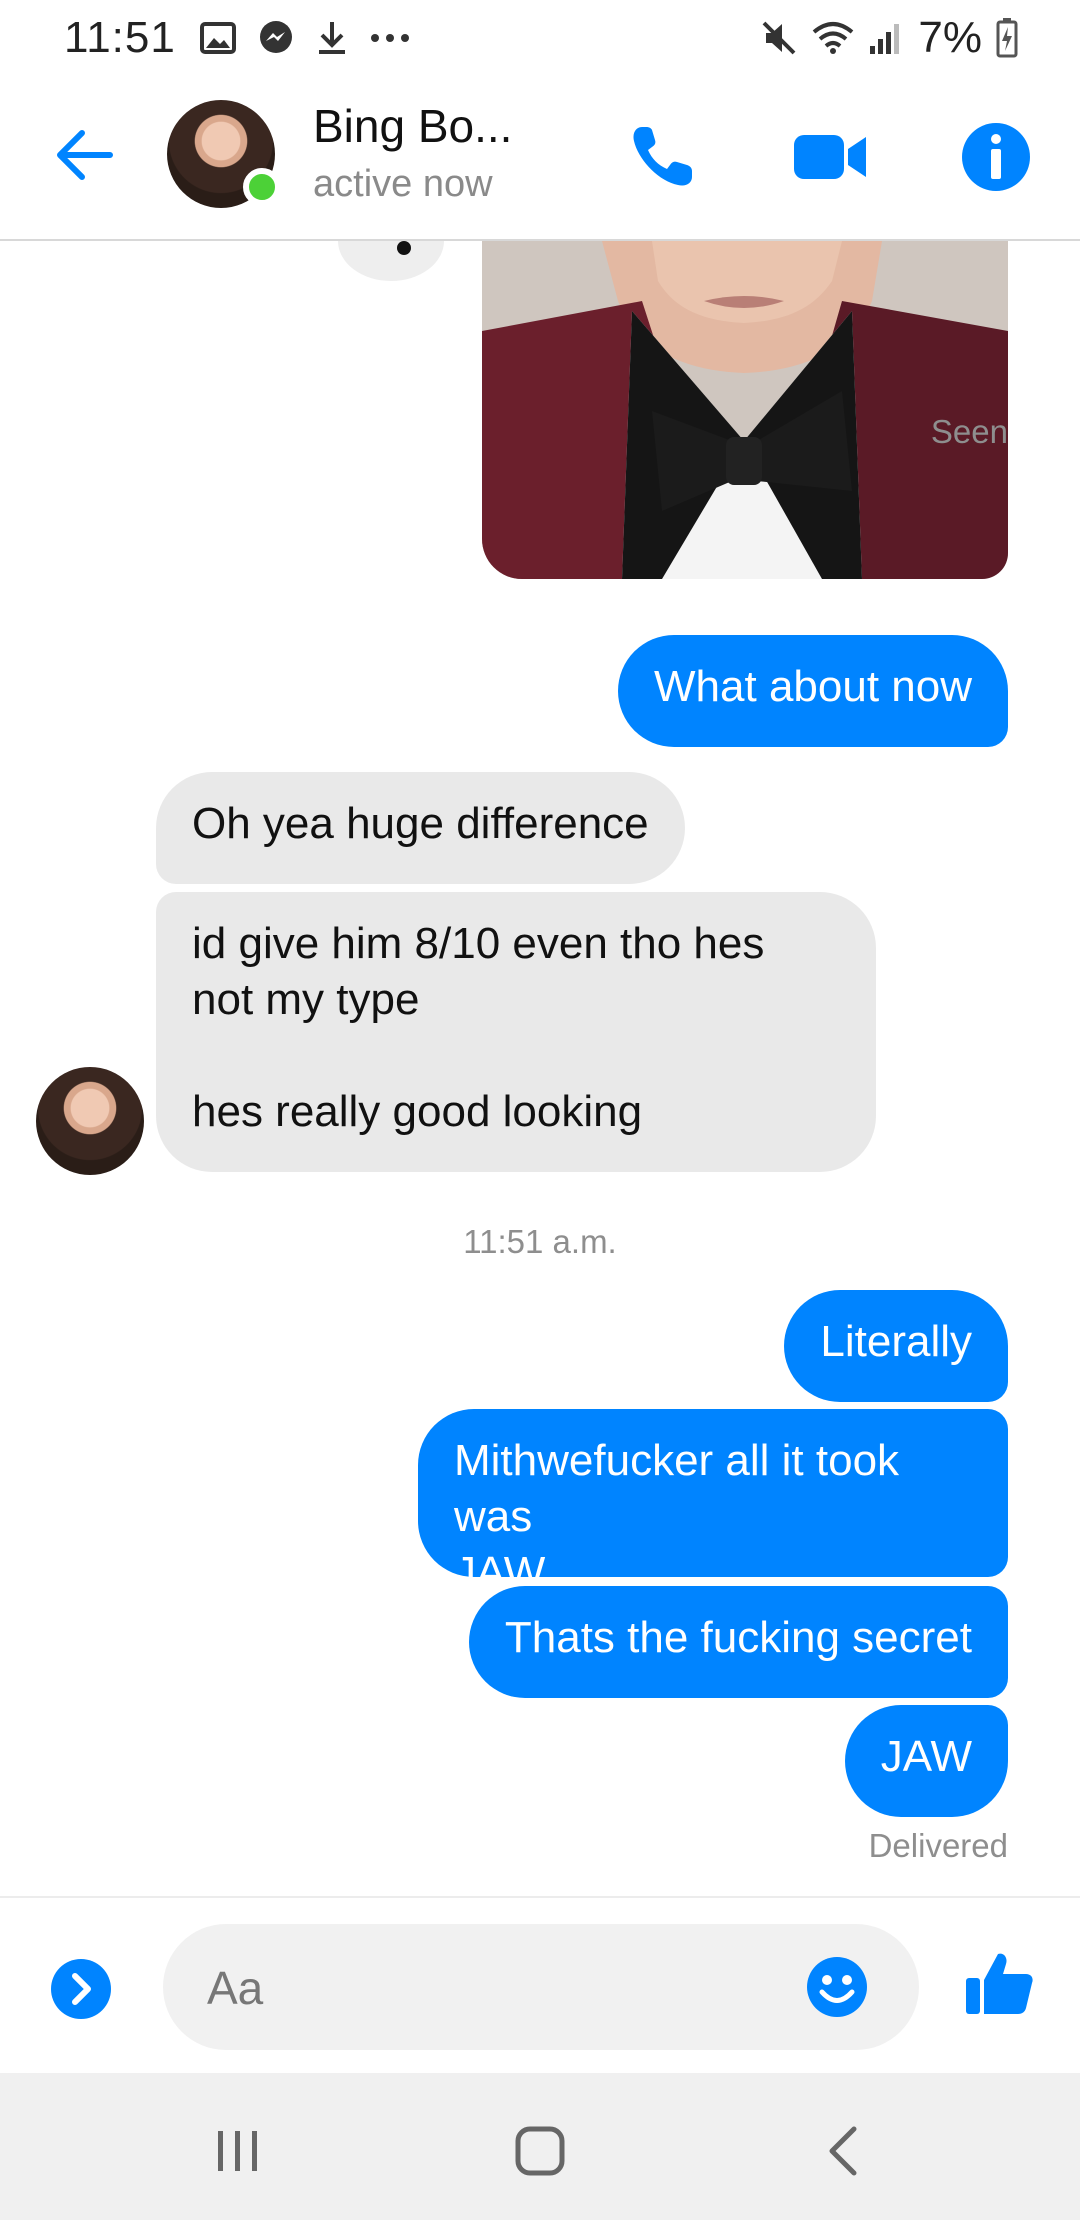  I want to click on notification-icons, so click(304, 38).